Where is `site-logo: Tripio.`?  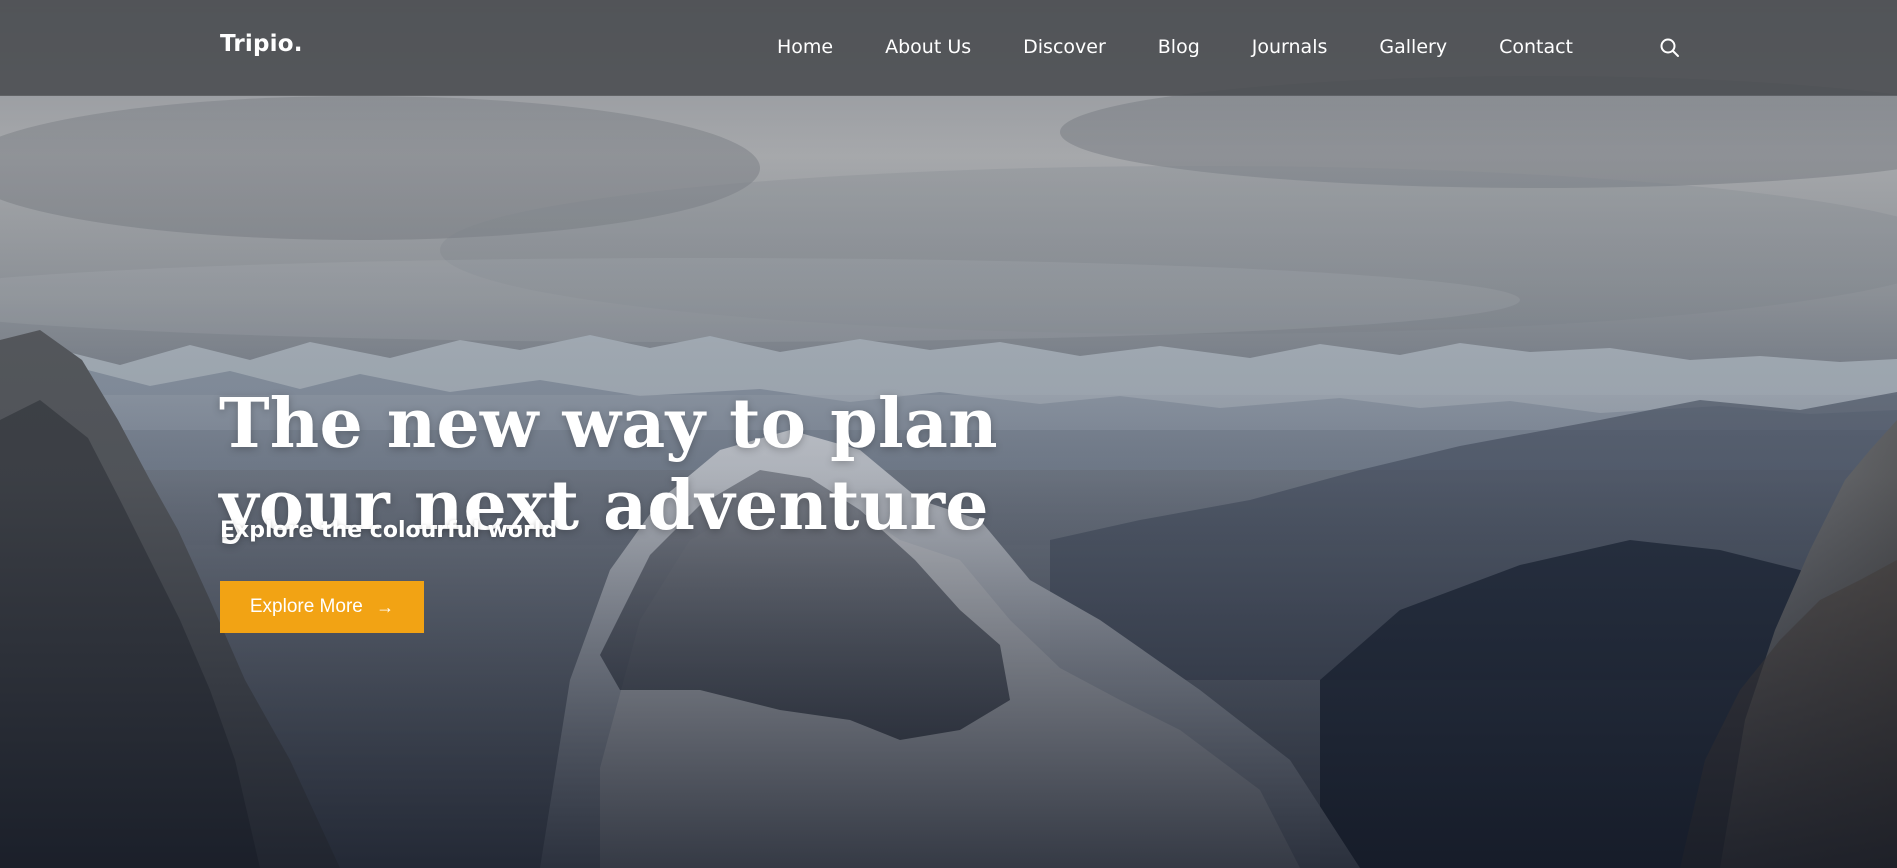 site-logo: Tripio. is located at coordinates (261, 44).